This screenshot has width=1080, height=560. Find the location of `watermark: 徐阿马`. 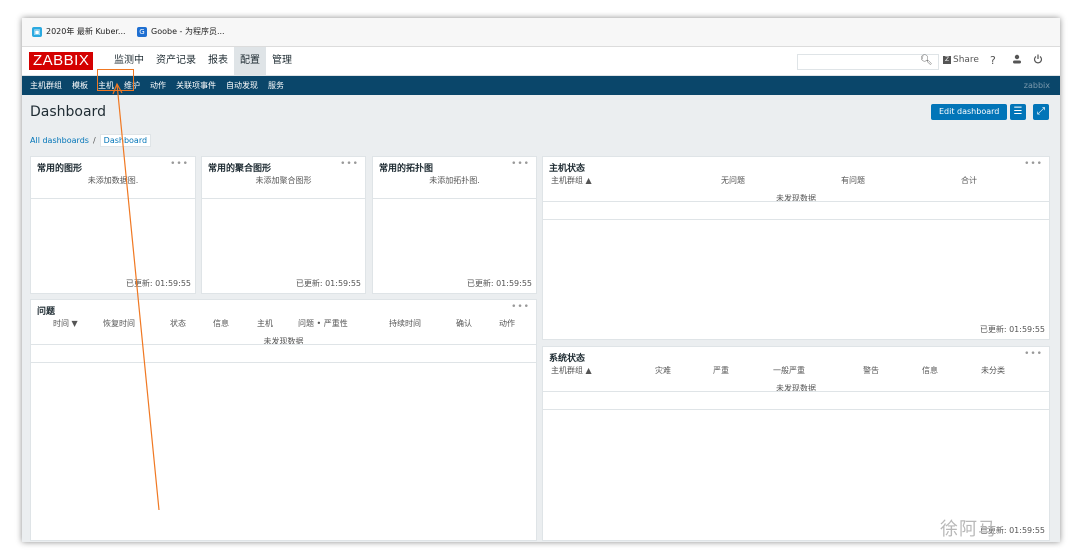

watermark: 徐阿马 is located at coordinates (968, 529).